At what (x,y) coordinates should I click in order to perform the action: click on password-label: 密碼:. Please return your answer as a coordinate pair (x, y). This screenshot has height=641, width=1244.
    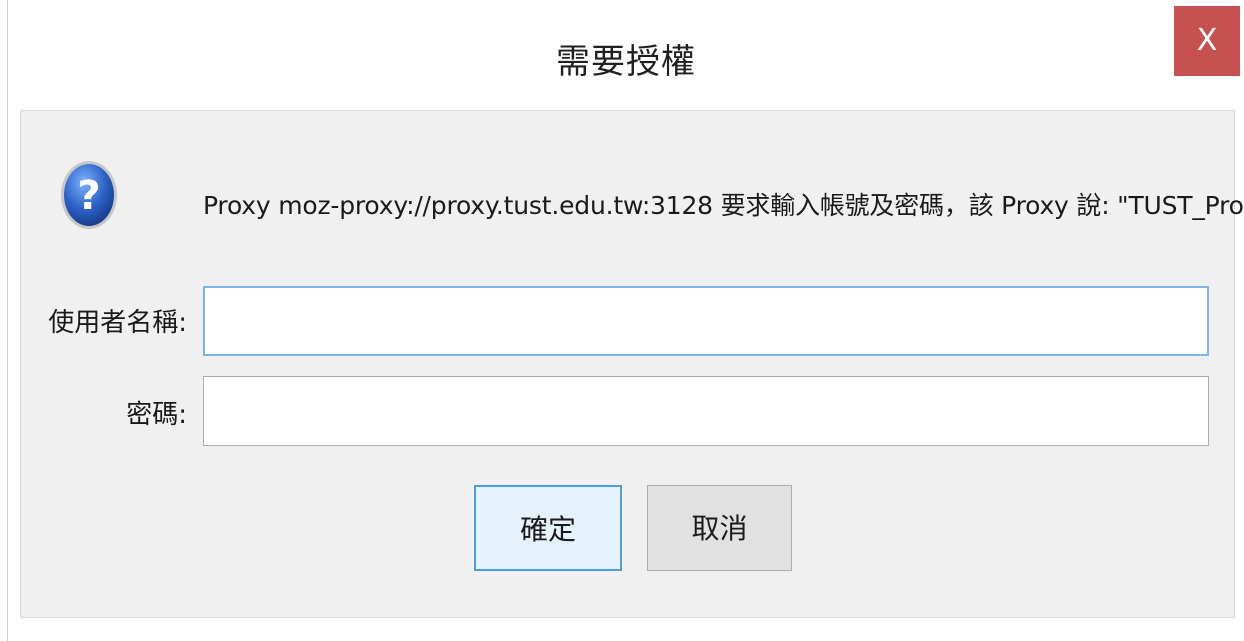
    Looking at the image, I should click on (156, 415).